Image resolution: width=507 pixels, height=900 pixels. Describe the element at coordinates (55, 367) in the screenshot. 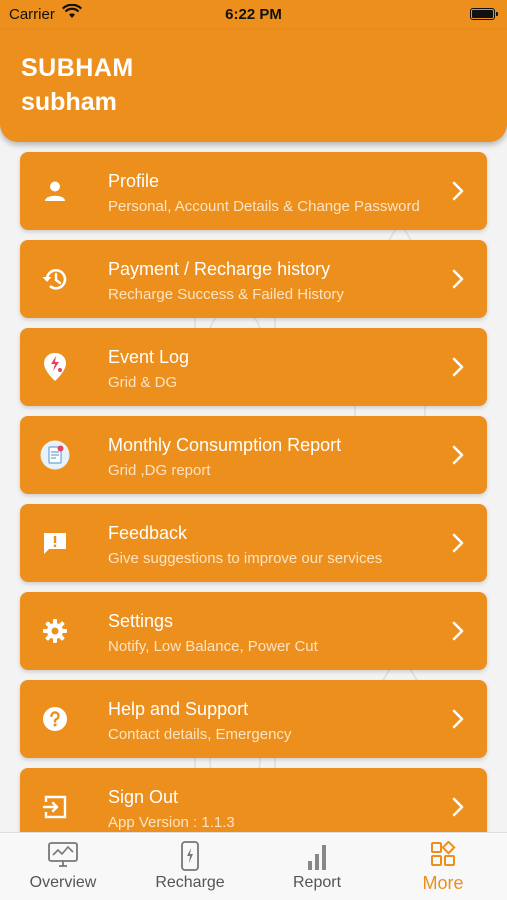

I see `location-bolt-icon` at that location.